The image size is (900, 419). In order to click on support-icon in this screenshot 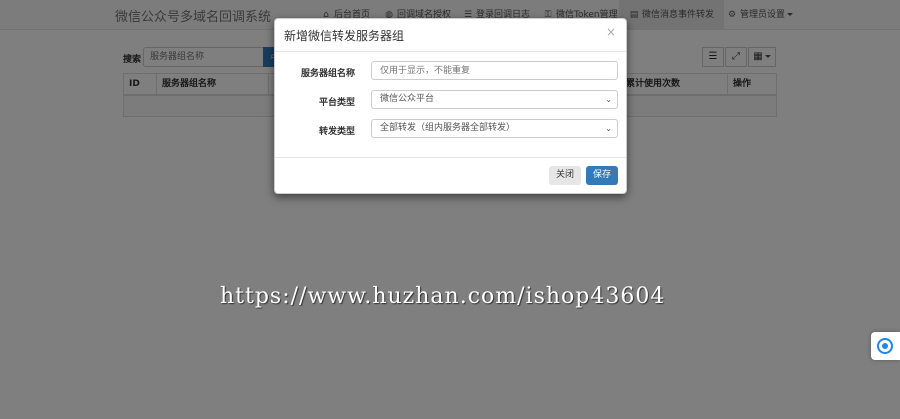, I will do `click(885, 346)`.